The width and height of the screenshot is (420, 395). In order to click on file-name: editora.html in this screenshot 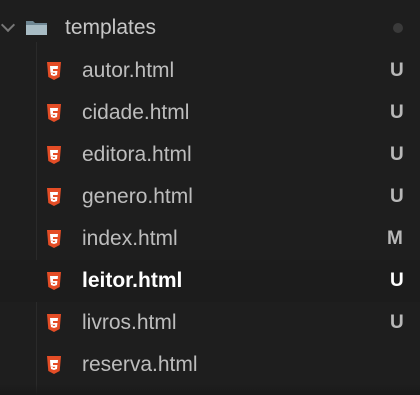, I will do `click(137, 154)`.